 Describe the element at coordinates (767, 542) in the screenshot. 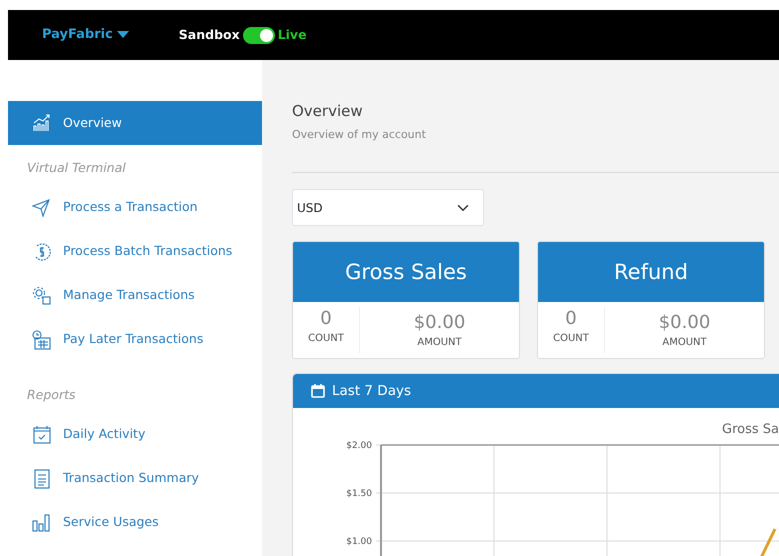

I see `chart-line` at that location.